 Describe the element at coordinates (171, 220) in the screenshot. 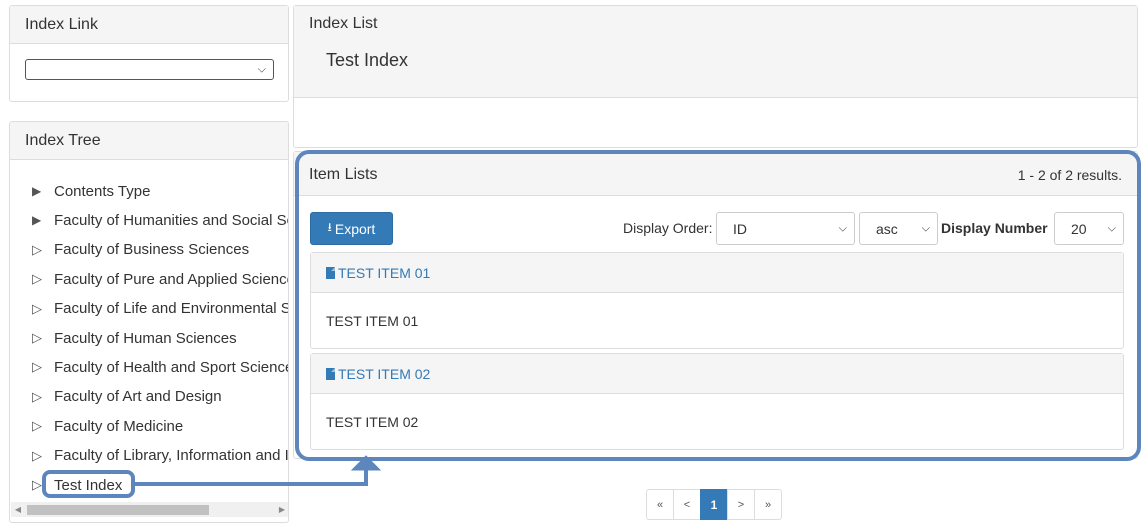

I see `tree-item-label: Faculty of Humanities and Social Sc` at that location.